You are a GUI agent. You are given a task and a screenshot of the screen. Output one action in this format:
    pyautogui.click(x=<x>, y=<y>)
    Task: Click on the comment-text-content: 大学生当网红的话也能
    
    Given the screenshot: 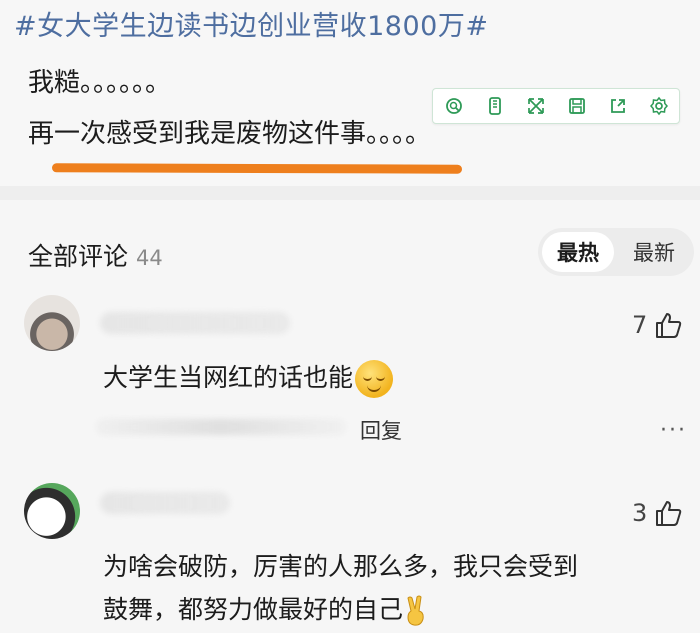 What is the action you would take?
    pyautogui.click(x=228, y=377)
    